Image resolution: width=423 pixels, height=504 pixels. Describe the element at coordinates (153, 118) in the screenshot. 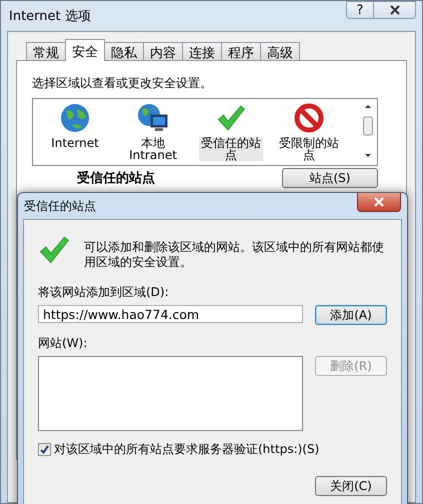

I see `globe-monitor-icon` at that location.